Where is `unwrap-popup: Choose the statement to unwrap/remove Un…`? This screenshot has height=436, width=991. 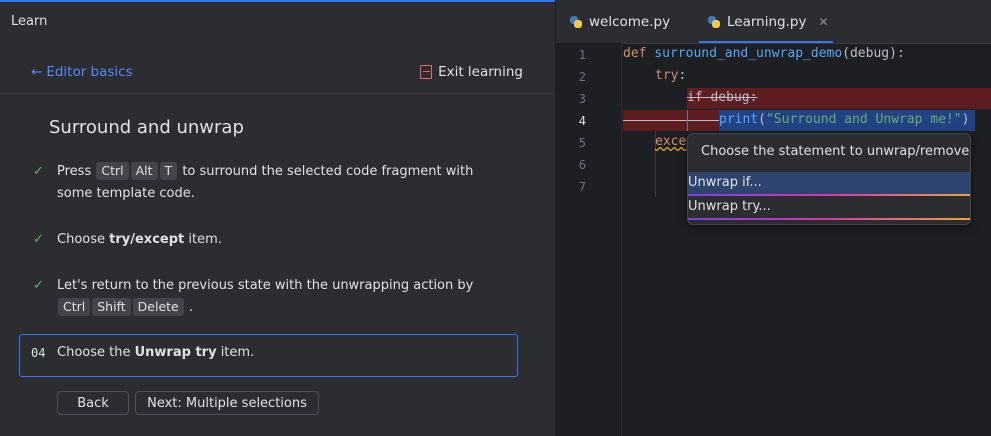 unwrap-popup: Choose the statement to unwrap/remove Un… is located at coordinates (829, 179).